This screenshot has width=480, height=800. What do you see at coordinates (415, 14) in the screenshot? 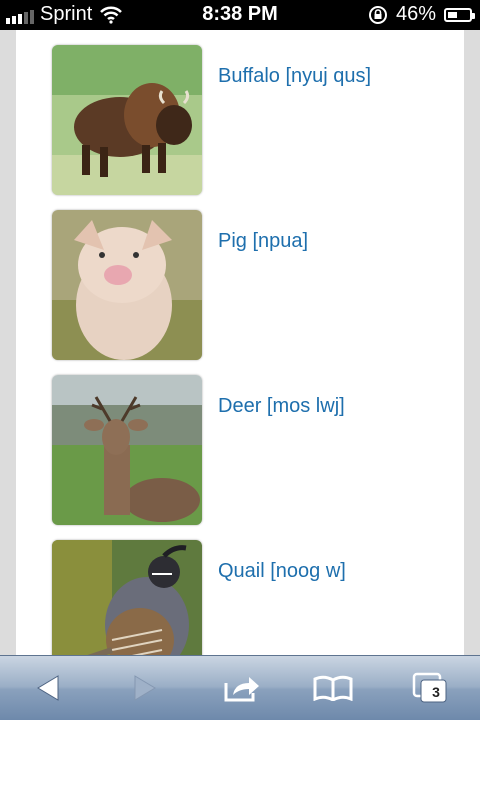
I see `battery-percent: 46%` at bounding box center [415, 14].